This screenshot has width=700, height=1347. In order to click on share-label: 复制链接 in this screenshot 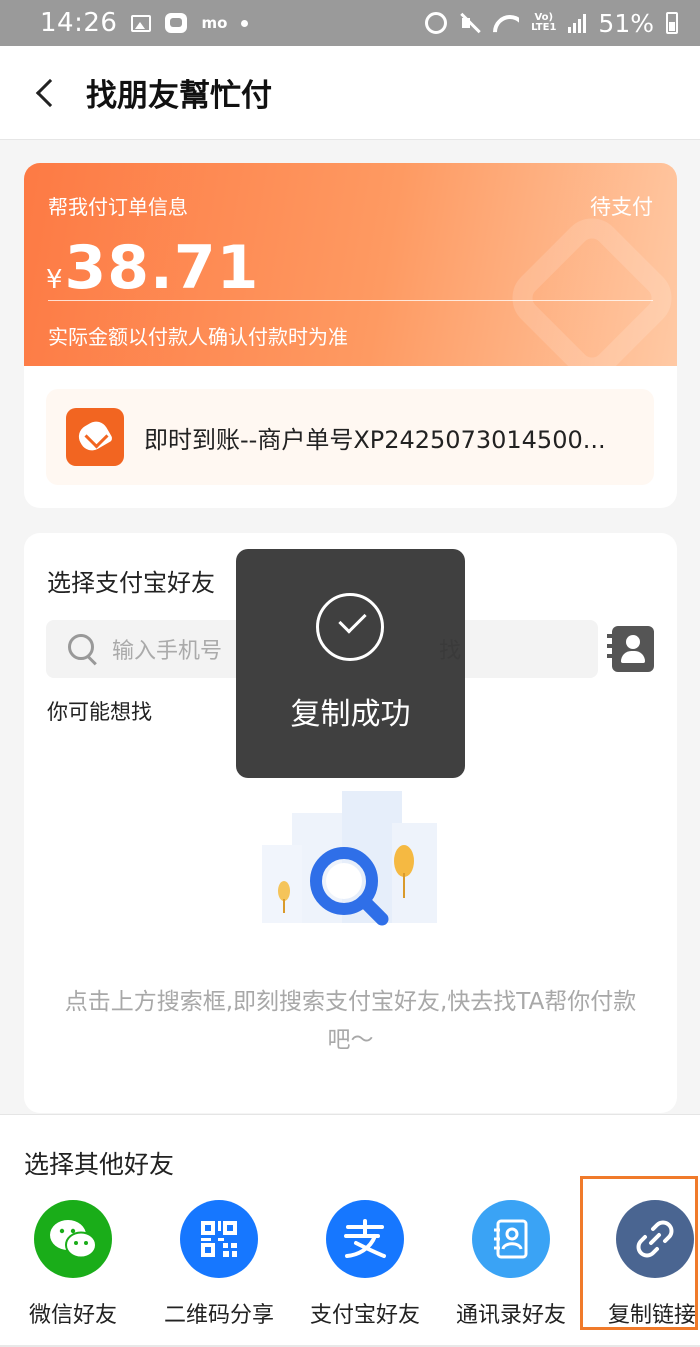, I will do `click(652, 1315)`.